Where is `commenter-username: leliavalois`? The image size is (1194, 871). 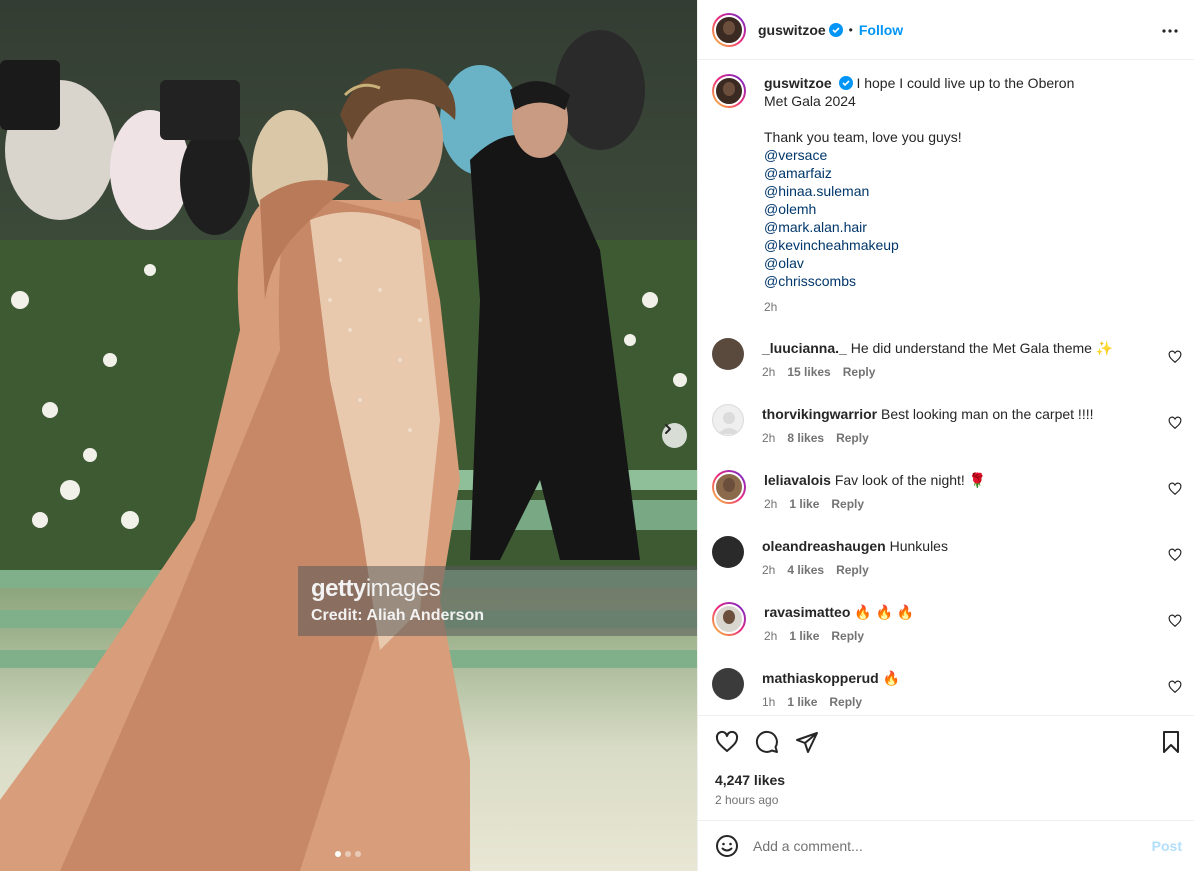 commenter-username: leliavalois is located at coordinates (797, 480).